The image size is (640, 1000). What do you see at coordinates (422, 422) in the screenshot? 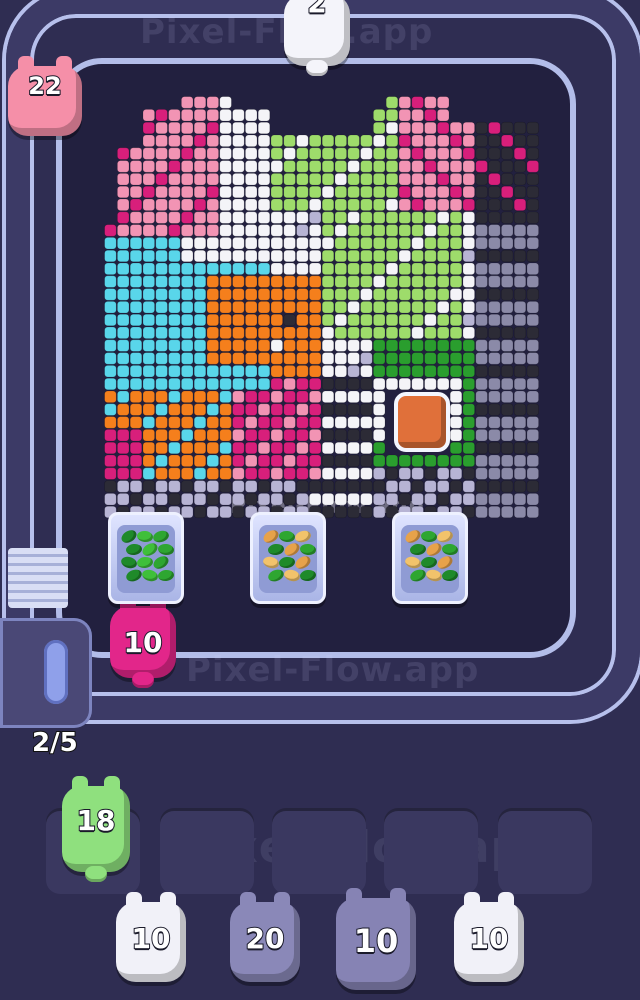
I see `orange-crate` at bounding box center [422, 422].